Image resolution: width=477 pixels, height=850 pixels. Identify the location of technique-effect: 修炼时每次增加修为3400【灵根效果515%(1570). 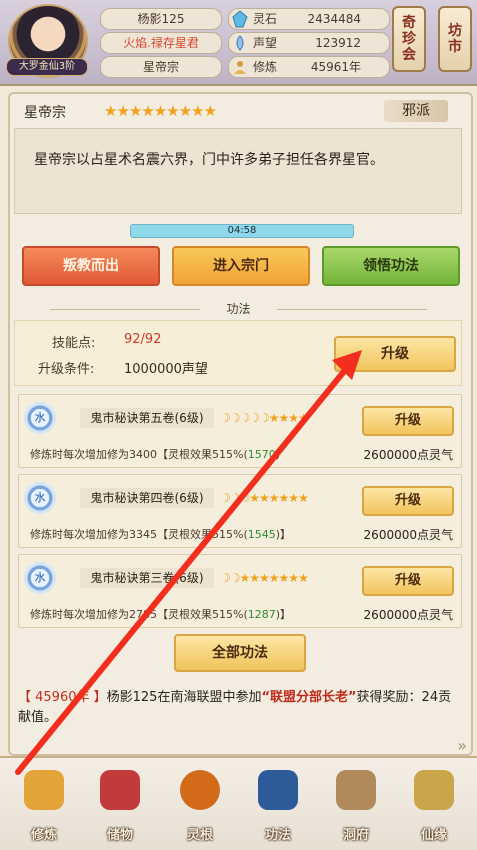
(155, 454).